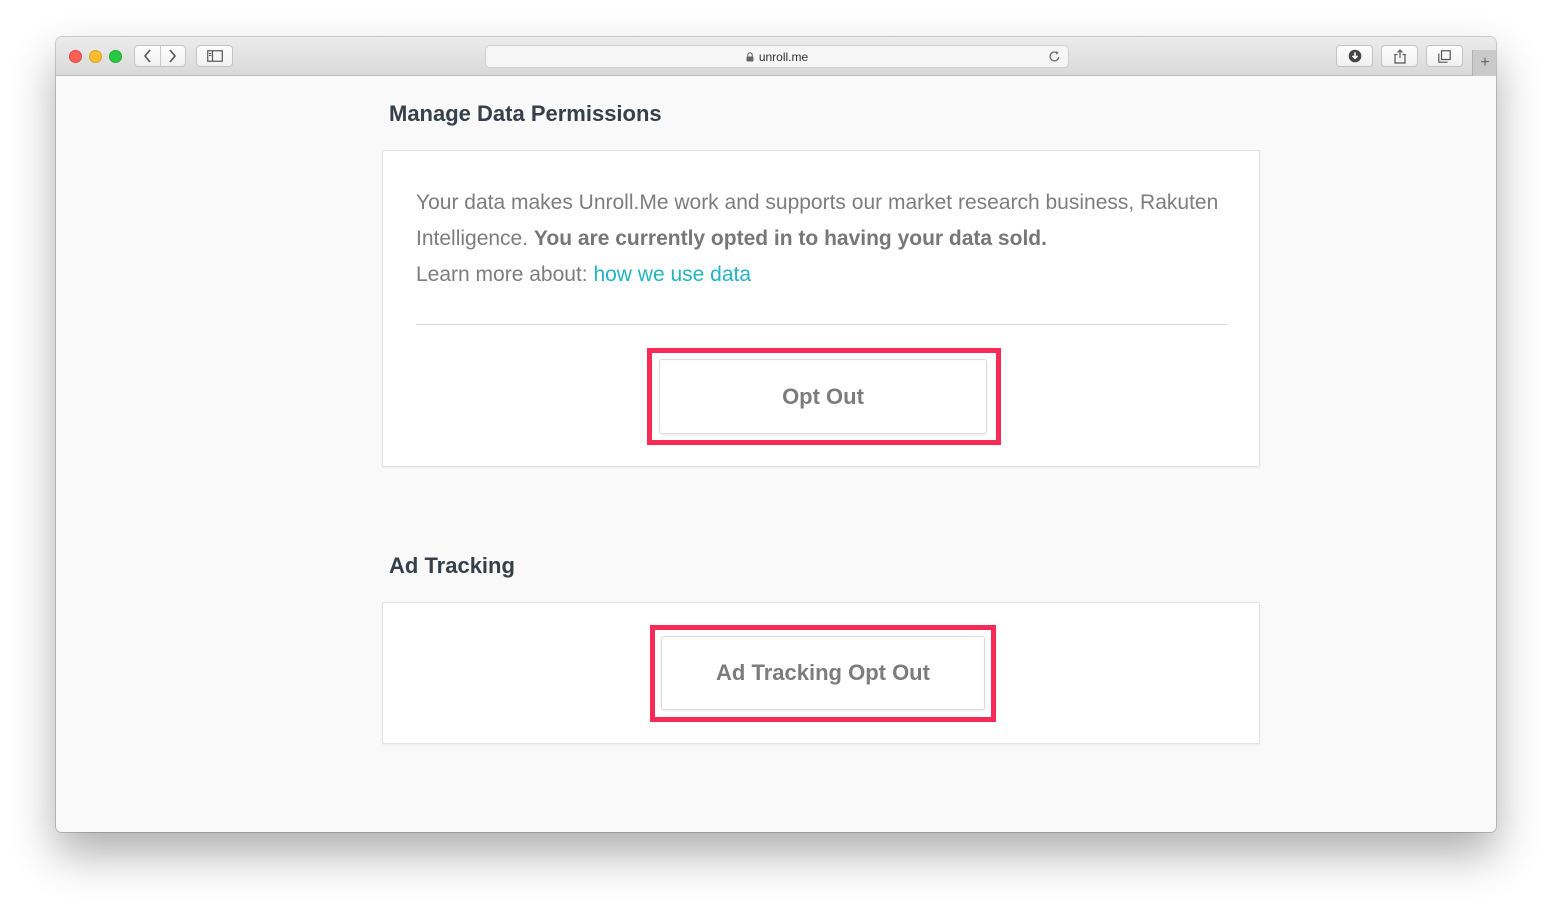 The height and width of the screenshot is (907, 1552). I want to click on chevron-right-icon, so click(173, 56).